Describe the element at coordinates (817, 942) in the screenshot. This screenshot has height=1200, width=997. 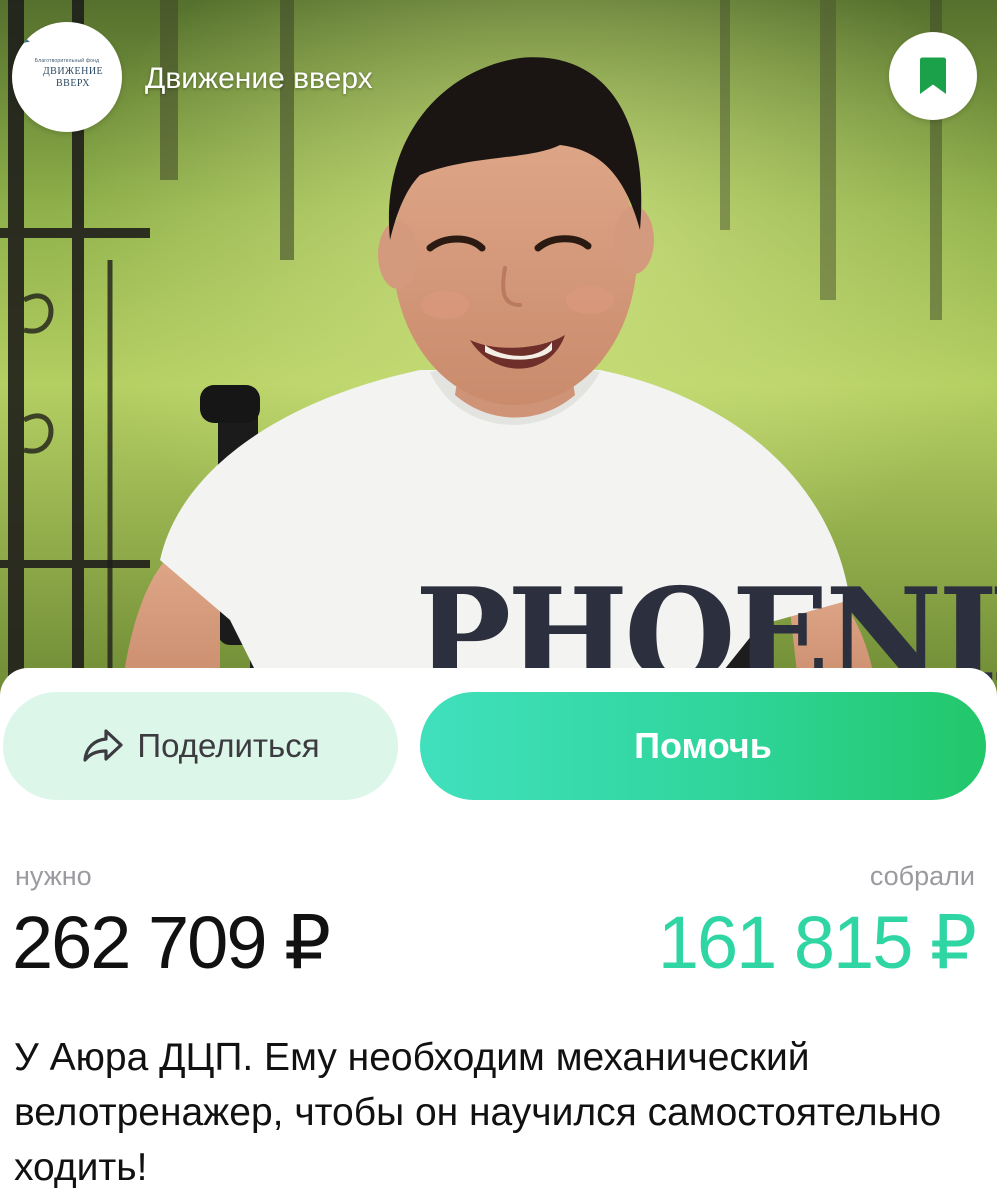
I see `collected-amount: 161 815 ₽` at that location.